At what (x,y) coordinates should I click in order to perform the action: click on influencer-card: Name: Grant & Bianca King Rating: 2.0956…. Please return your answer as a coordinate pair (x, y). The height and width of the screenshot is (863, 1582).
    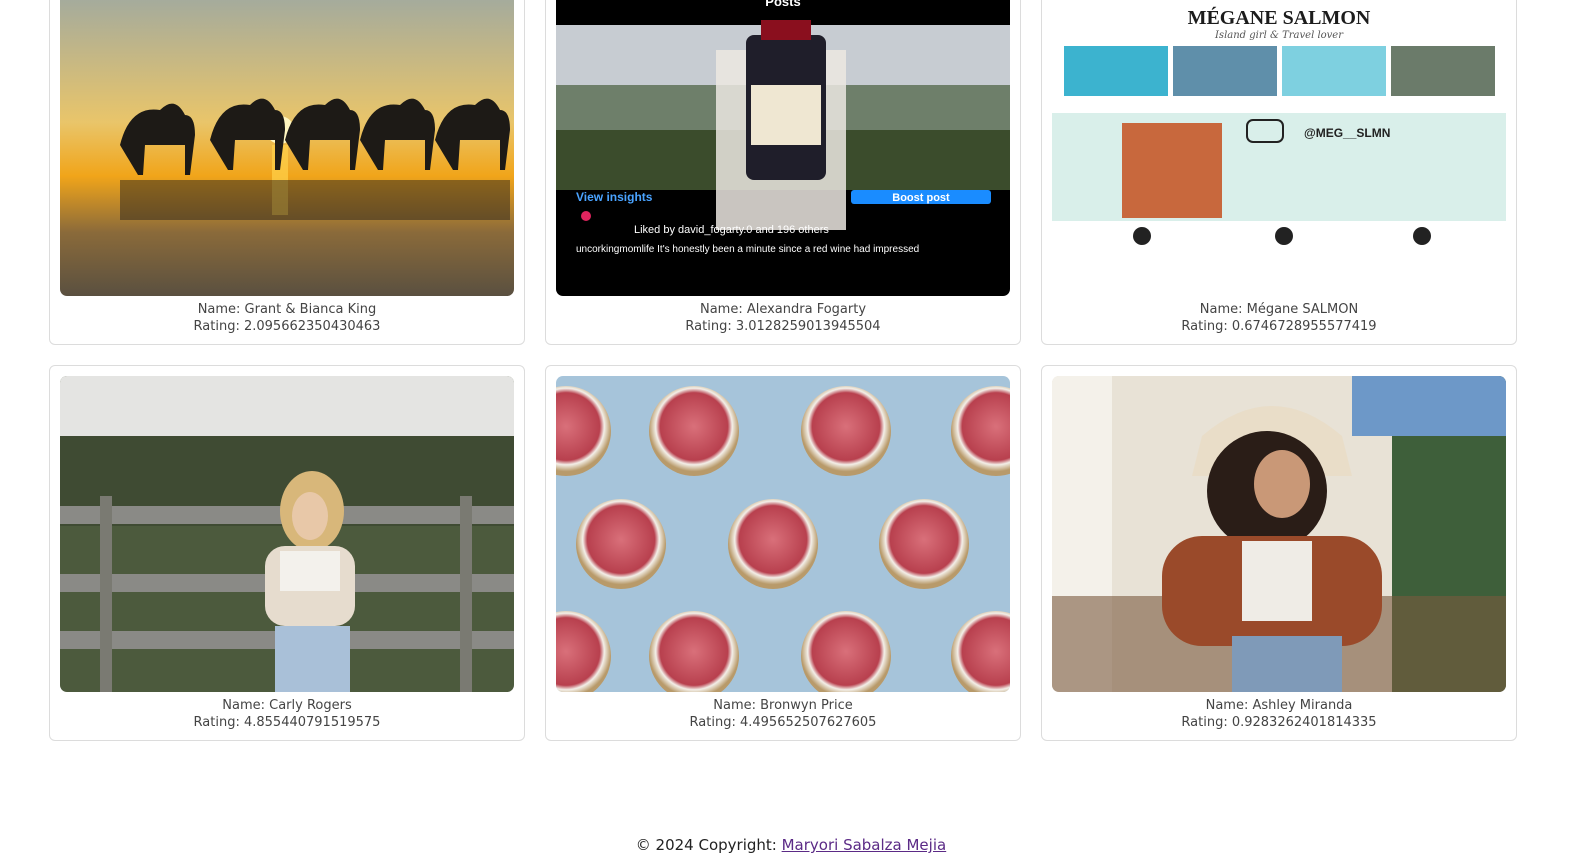
    Looking at the image, I should click on (287, 172).